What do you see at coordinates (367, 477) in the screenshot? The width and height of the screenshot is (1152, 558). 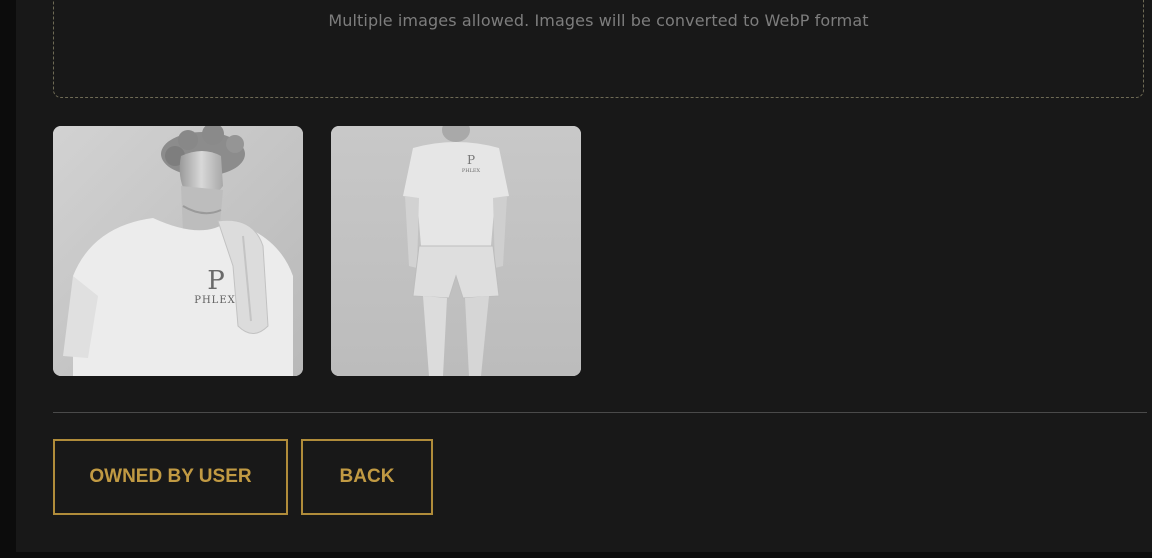 I see `back-button: BACK` at bounding box center [367, 477].